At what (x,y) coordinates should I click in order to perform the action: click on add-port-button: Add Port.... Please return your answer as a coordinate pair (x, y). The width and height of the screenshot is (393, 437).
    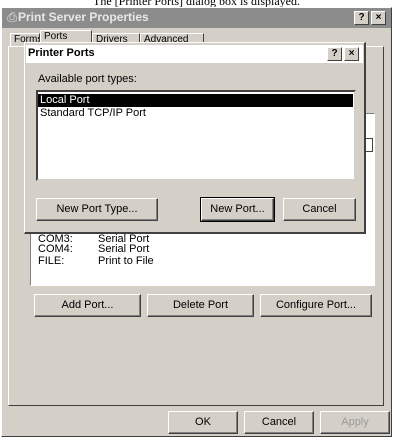
    Looking at the image, I should click on (87, 305).